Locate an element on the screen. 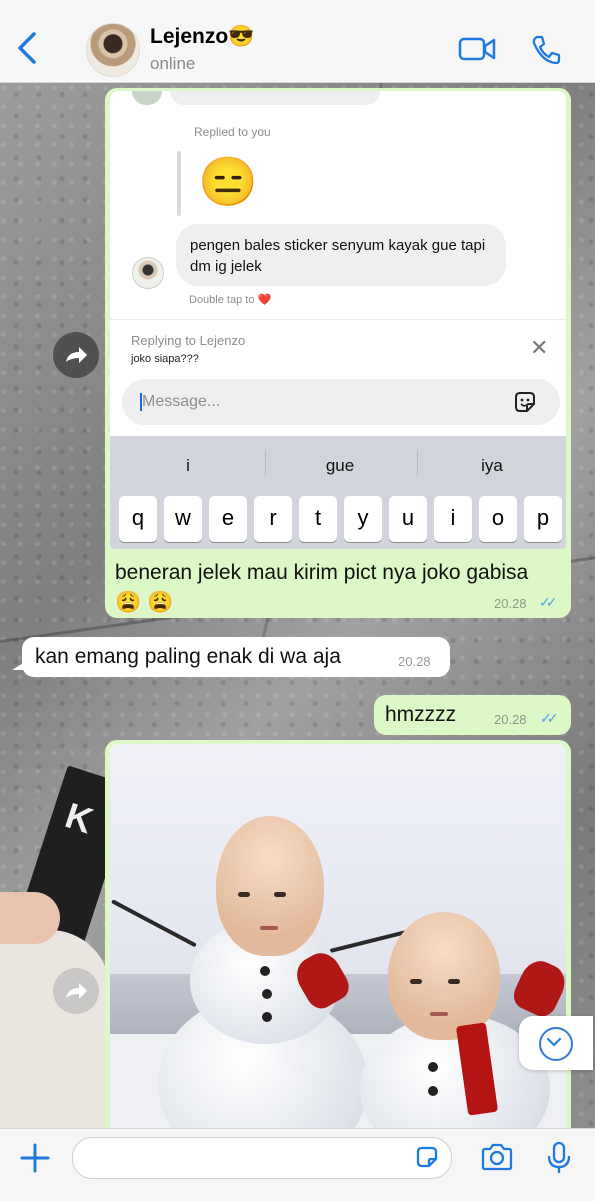 The height and width of the screenshot is (1201, 595). back-chevron-icon is located at coordinates (29, 48).